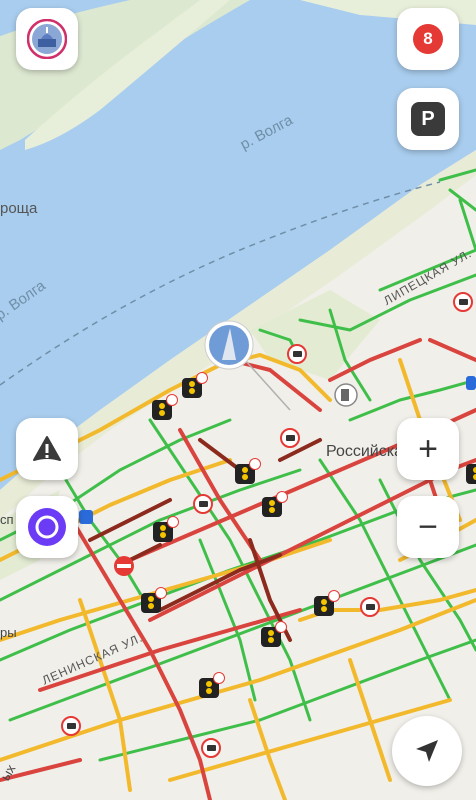  I want to click on minus-icon: −, so click(428, 527).